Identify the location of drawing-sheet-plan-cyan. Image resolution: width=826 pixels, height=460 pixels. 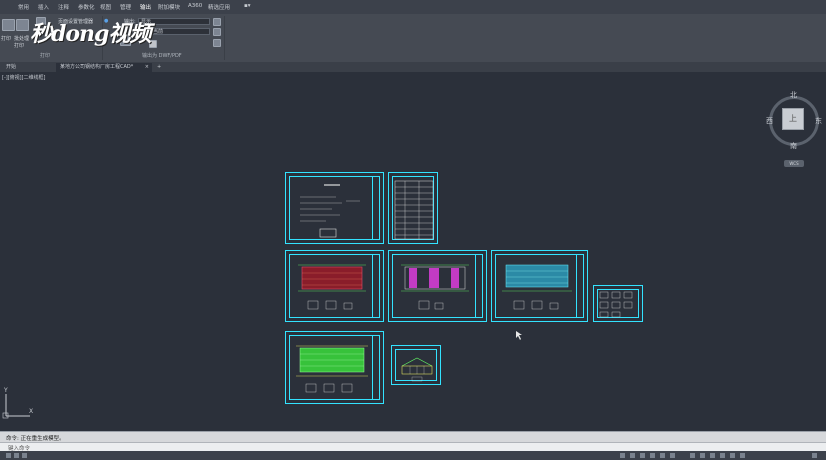
(539, 286).